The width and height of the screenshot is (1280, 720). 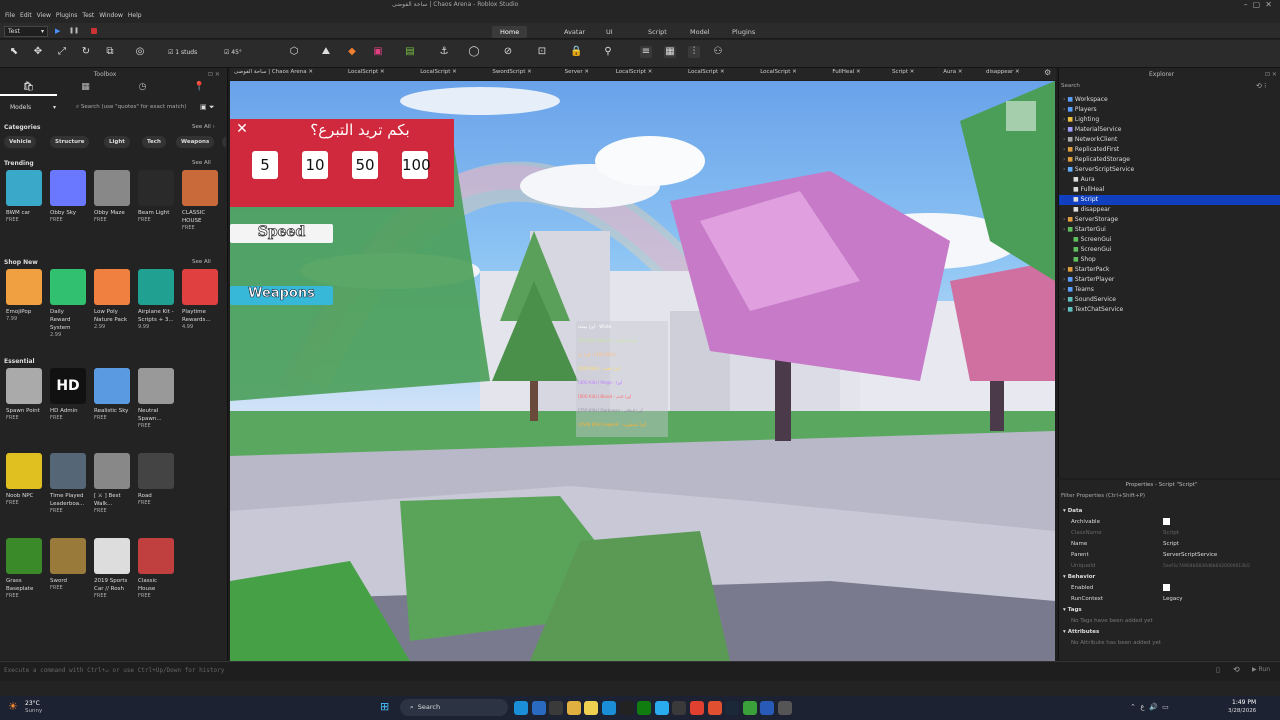 I want to click on explorer-item-teams: › ■ Teams, so click(x=1169, y=290).